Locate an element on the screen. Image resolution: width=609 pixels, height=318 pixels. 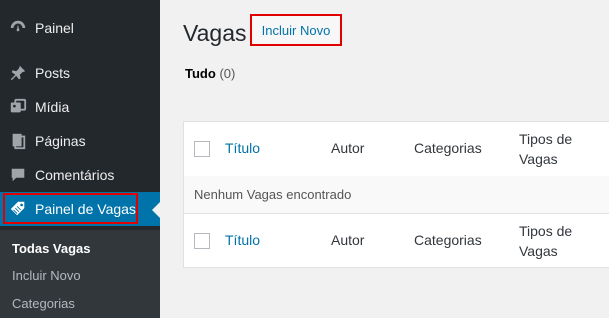
column-categorias: Categorias is located at coordinates (448, 148).